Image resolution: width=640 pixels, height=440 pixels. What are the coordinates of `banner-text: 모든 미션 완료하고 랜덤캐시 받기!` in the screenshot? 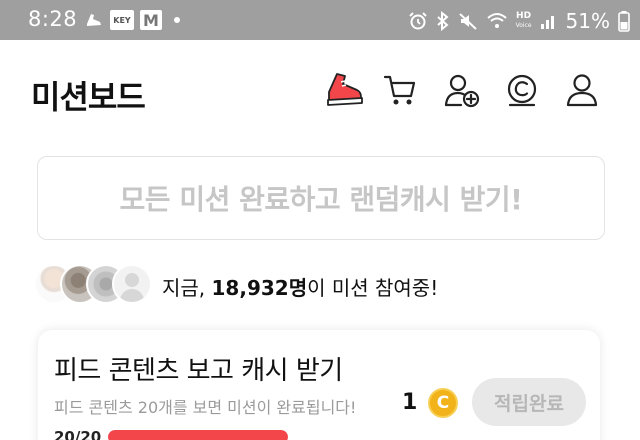 It's located at (321, 199).